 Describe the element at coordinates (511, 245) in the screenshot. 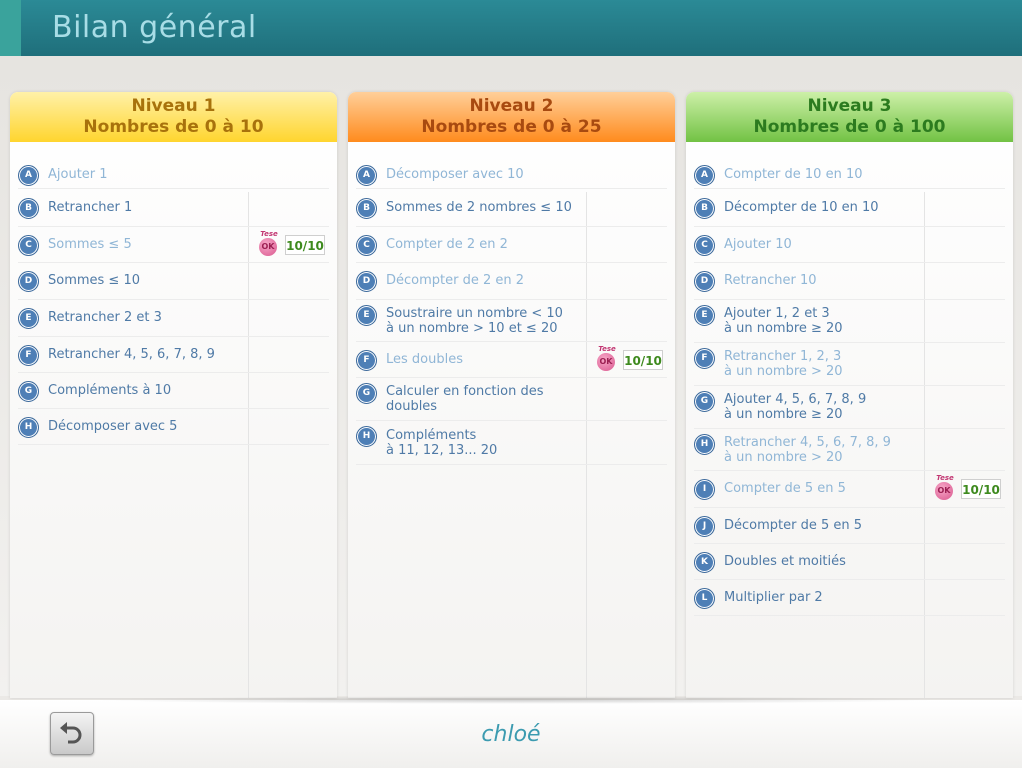

I see `skill-item: C Compter de 2 en 2` at that location.